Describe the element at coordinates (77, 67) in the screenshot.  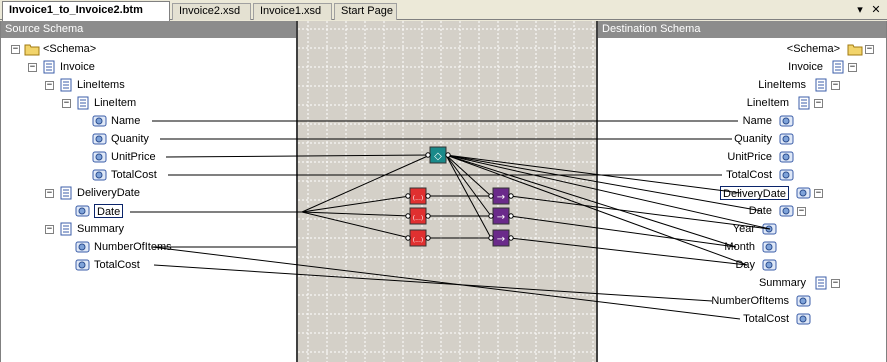
I see `source-node-invoice: Invoice` at that location.